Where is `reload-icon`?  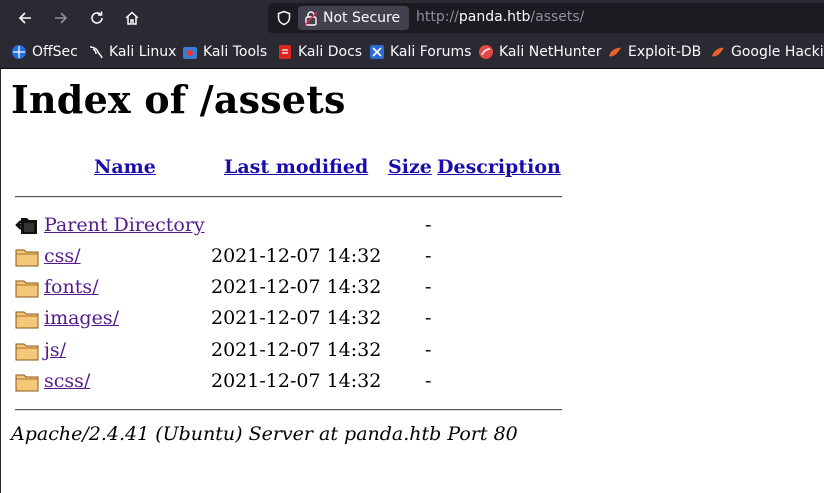 reload-icon is located at coordinates (97, 17).